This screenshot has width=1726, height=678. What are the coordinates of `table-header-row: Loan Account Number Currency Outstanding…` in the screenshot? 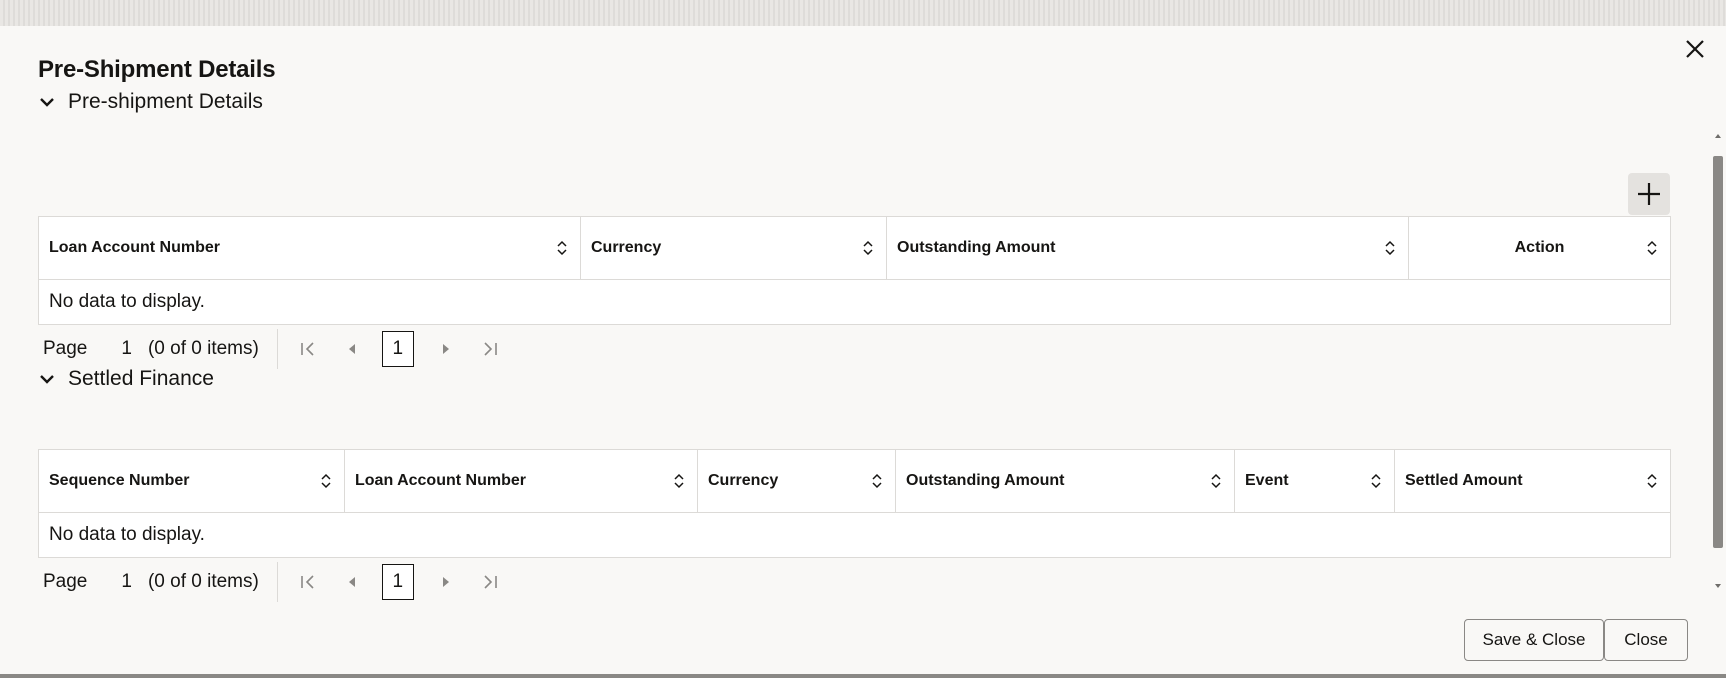 It's located at (854, 248).